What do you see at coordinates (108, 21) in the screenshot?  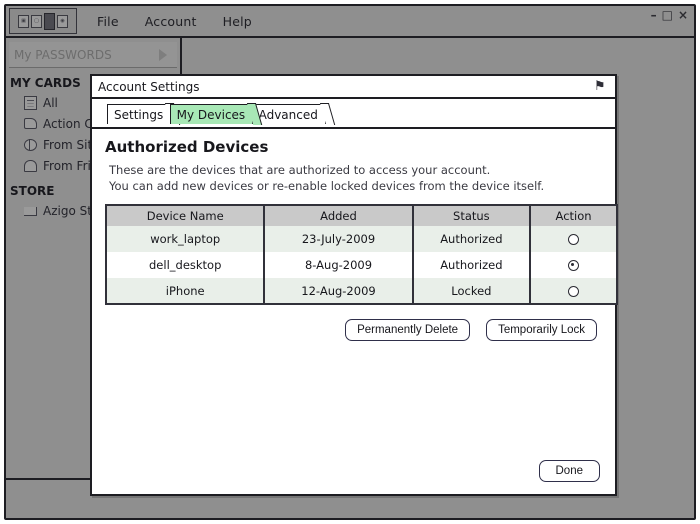 I see `menu-item-file: File` at bounding box center [108, 21].